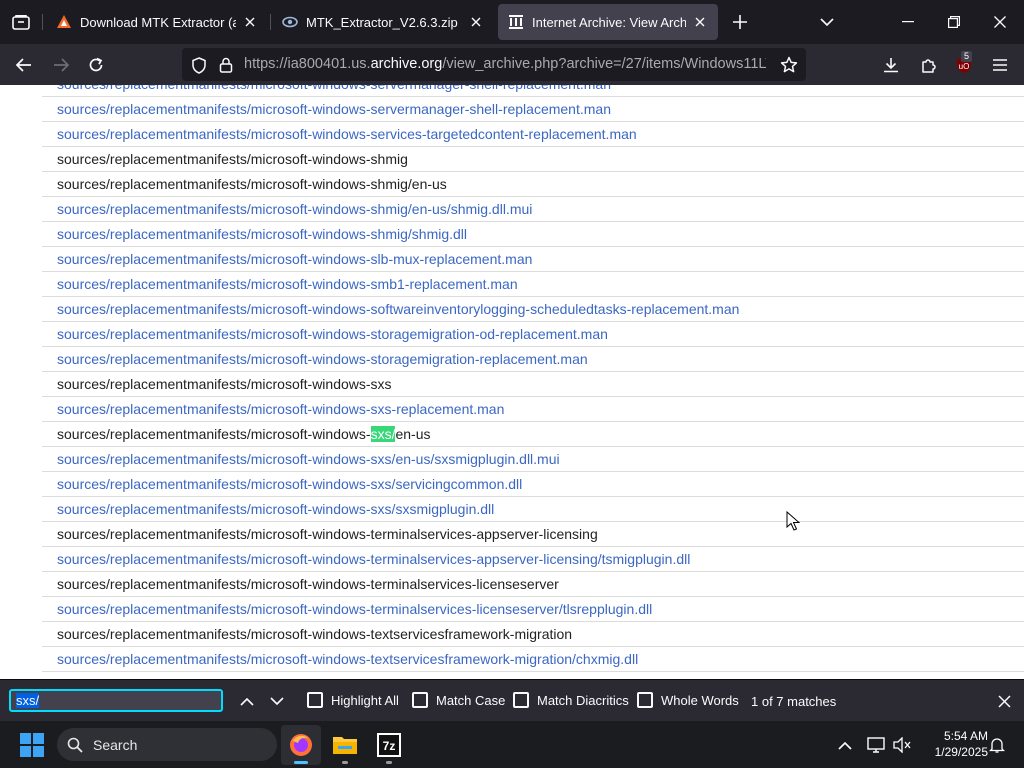 The height and width of the screenshot is (768, 1024). What do you see at coordinates (953, 744) in the screenshot?
I see `taskbar-clock: 5:54 AM 1/29/2025` at bounding box center [953, 744].